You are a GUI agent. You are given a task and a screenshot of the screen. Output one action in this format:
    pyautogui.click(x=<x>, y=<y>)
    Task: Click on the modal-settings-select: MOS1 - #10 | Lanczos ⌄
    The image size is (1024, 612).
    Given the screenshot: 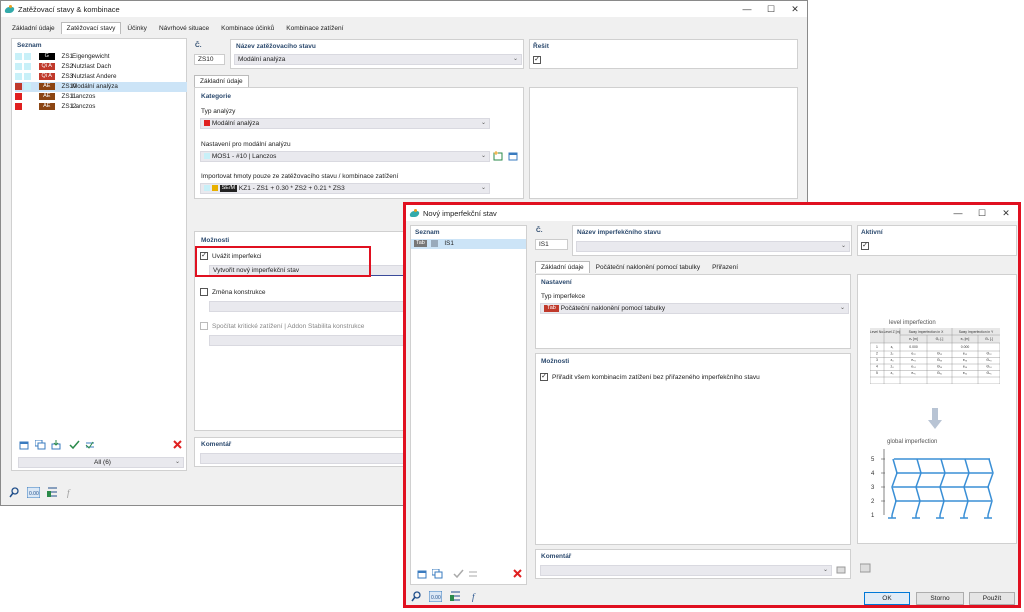 What is the action you would take?
    pyautogui.click(x=345, y=156)
    